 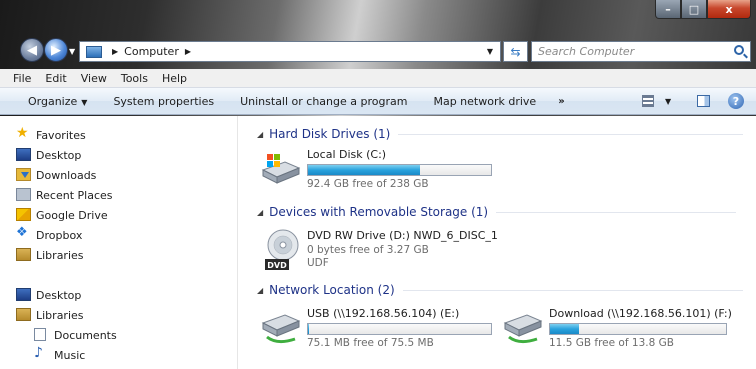 I want to click on arrow-right-icon: ▶, so click(x=56, y=50).